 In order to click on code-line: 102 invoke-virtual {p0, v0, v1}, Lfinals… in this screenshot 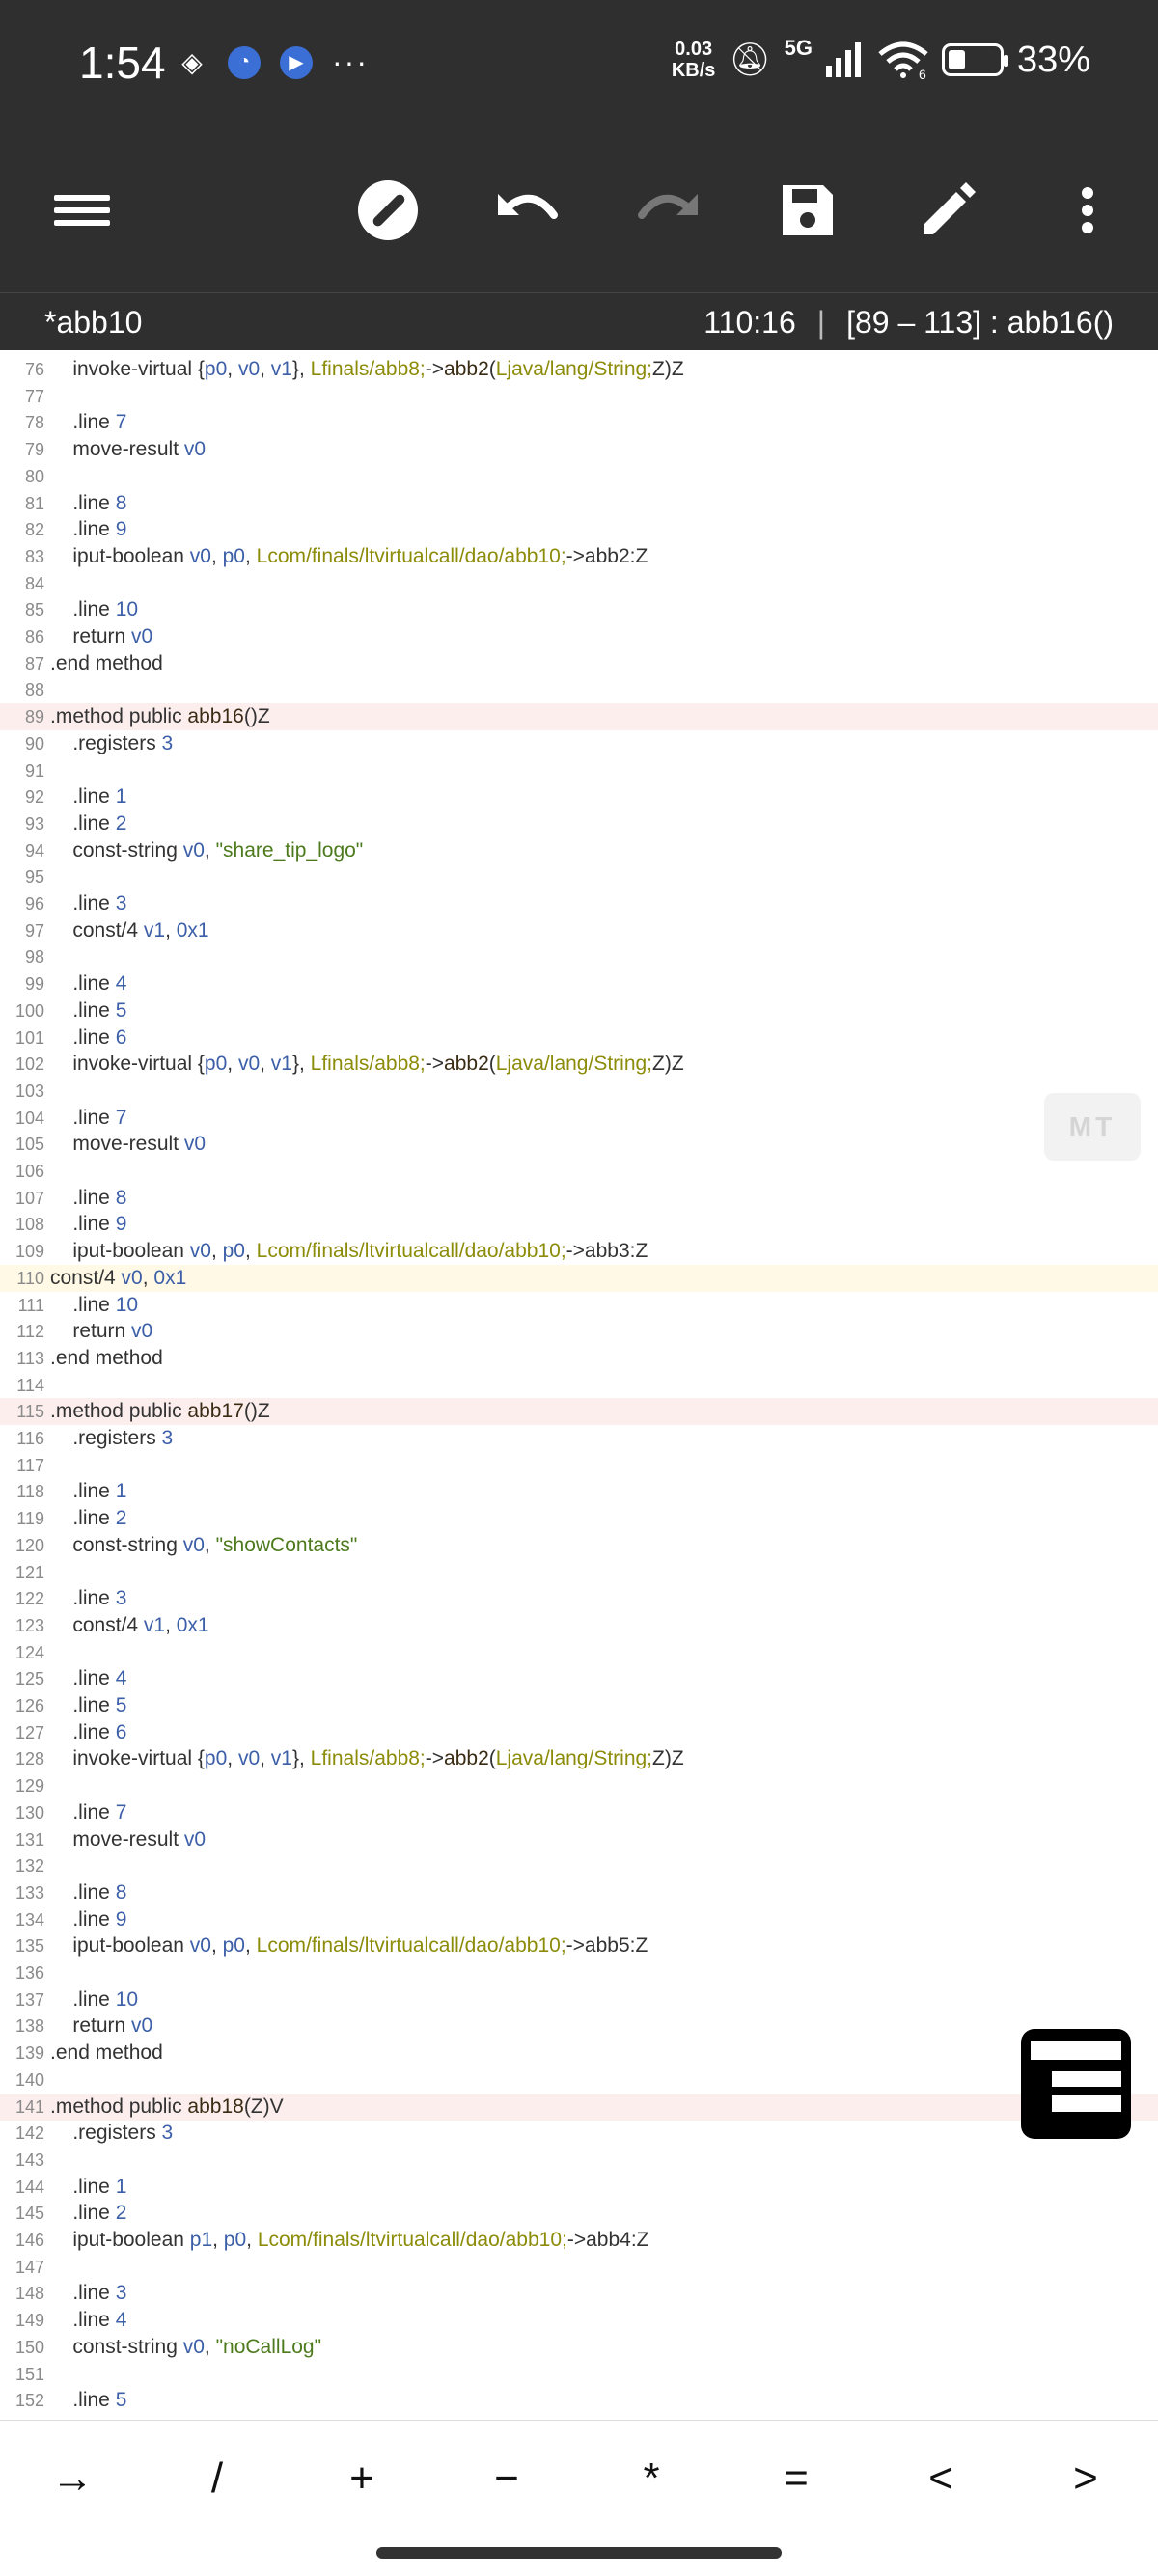, I will do `click(579, 1065)`.